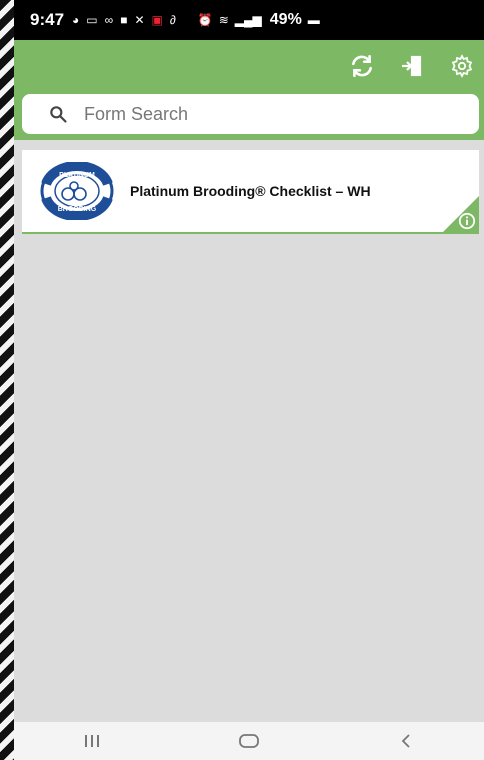 This screenshot has width=484, height=760. I want to click on logout-button, so click(412, 66).